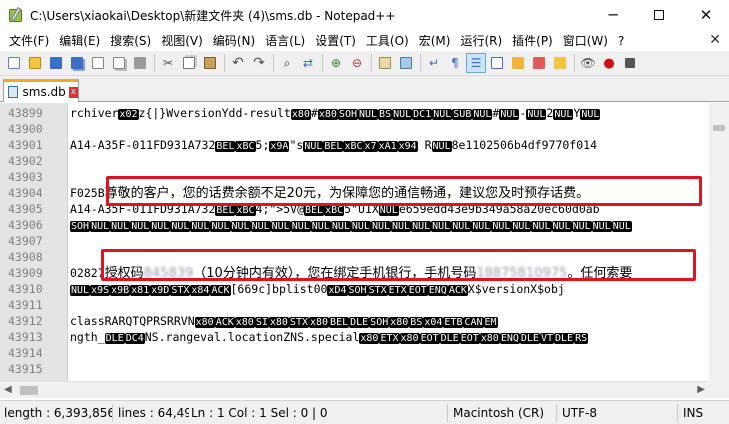 This screenshot has height=424, width=729. What do you see at coordinates (715, 40) in the screenshot?
I see `close-document-icon: ✕` at bounding box center [715, 40].